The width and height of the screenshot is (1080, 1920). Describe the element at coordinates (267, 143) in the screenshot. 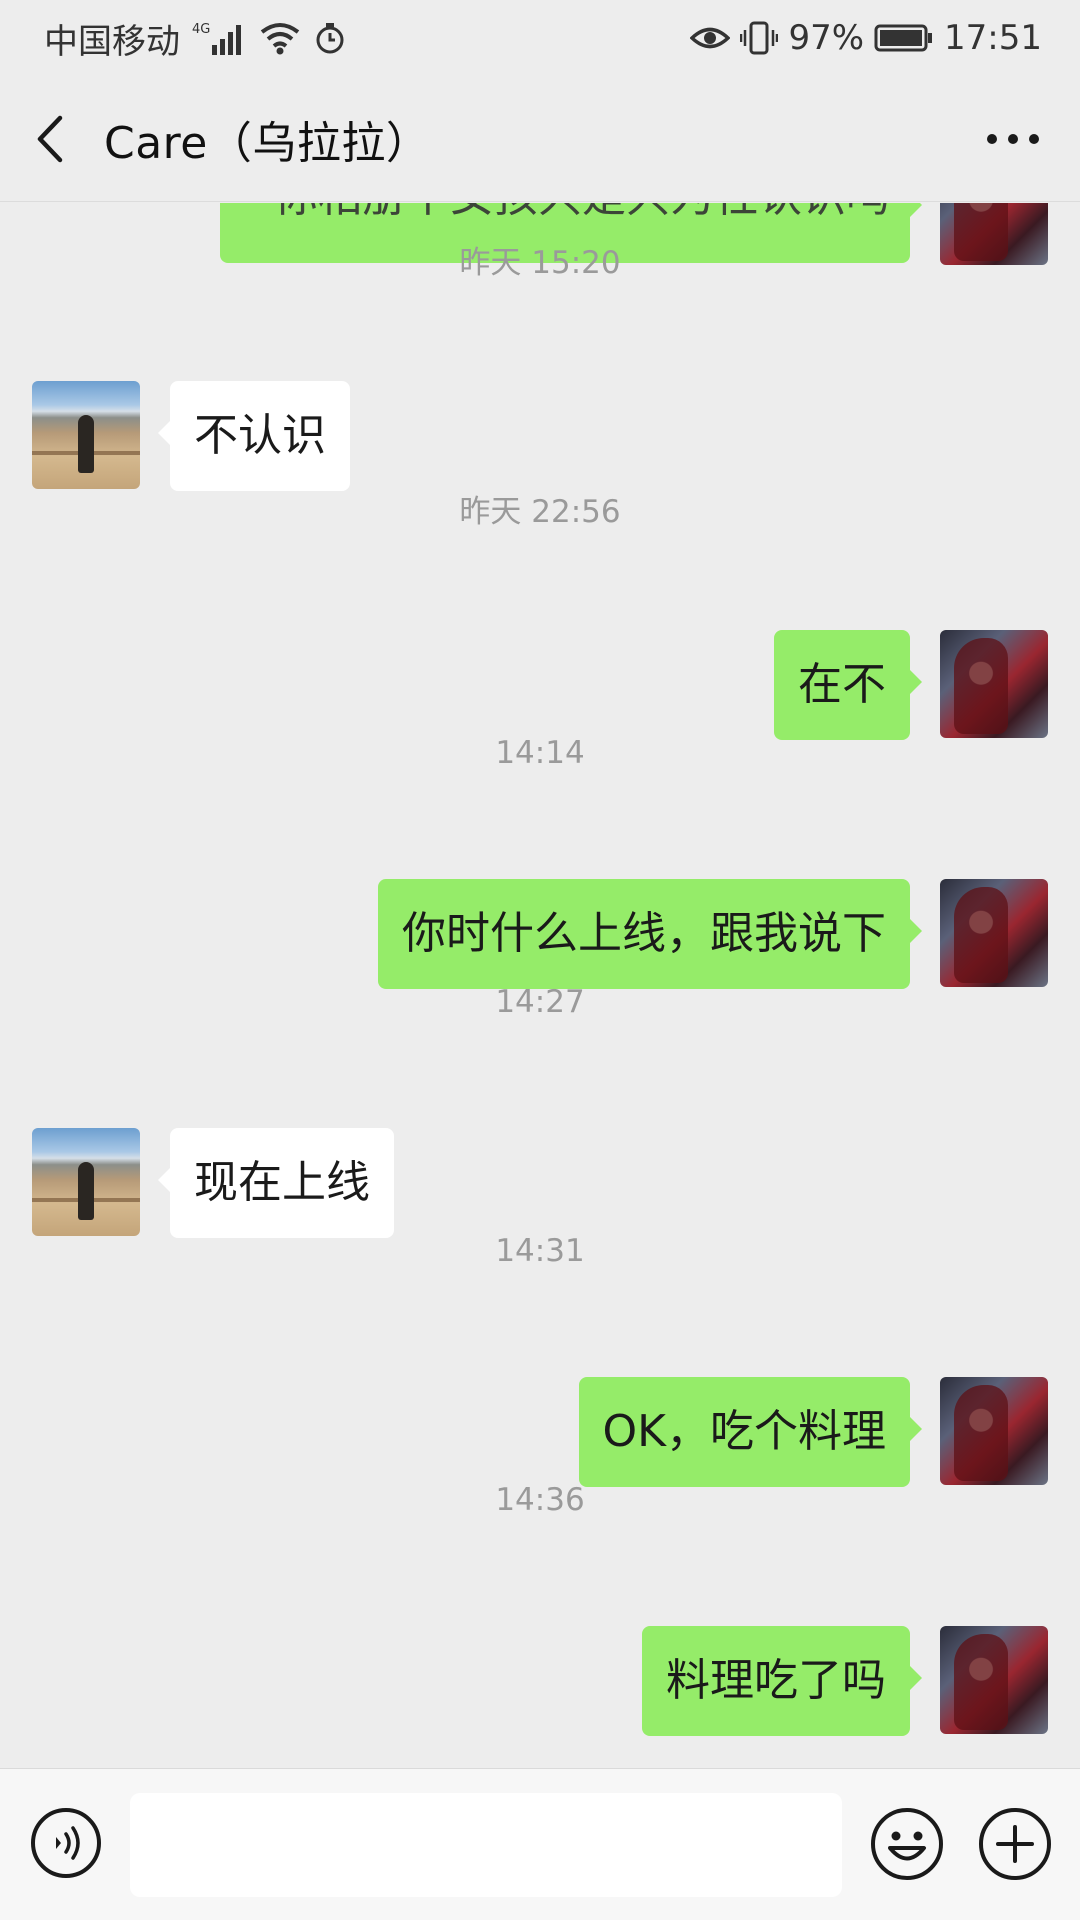

I see `chat-title: Care（乌拉拉）` at that location.